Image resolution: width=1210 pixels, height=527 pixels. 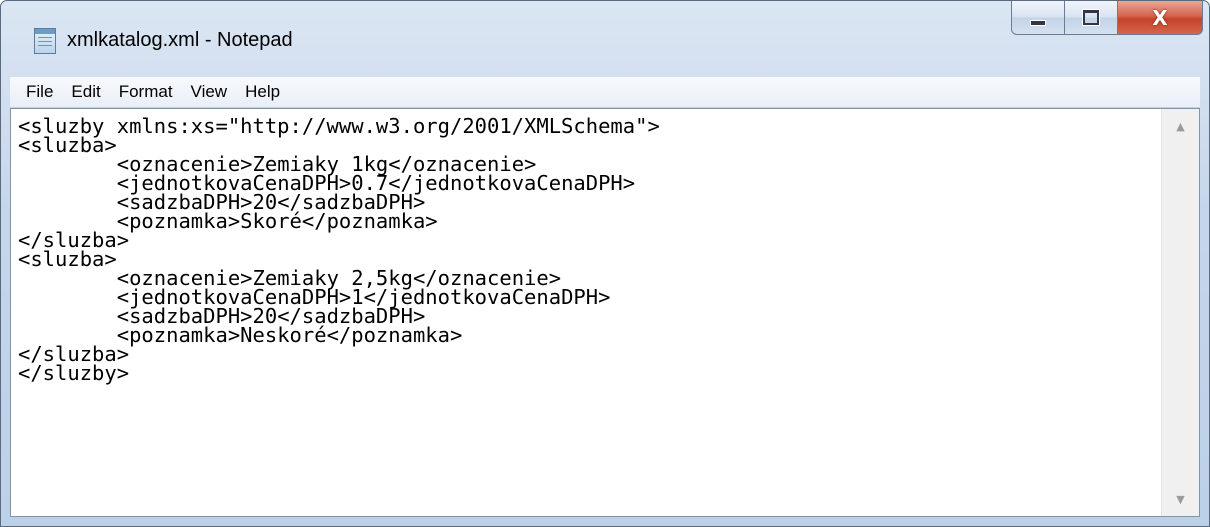 What do you see at coordinates (1038, 18) in the screenshot?
I see `minimize-button` at bounding box center [1038, 18].